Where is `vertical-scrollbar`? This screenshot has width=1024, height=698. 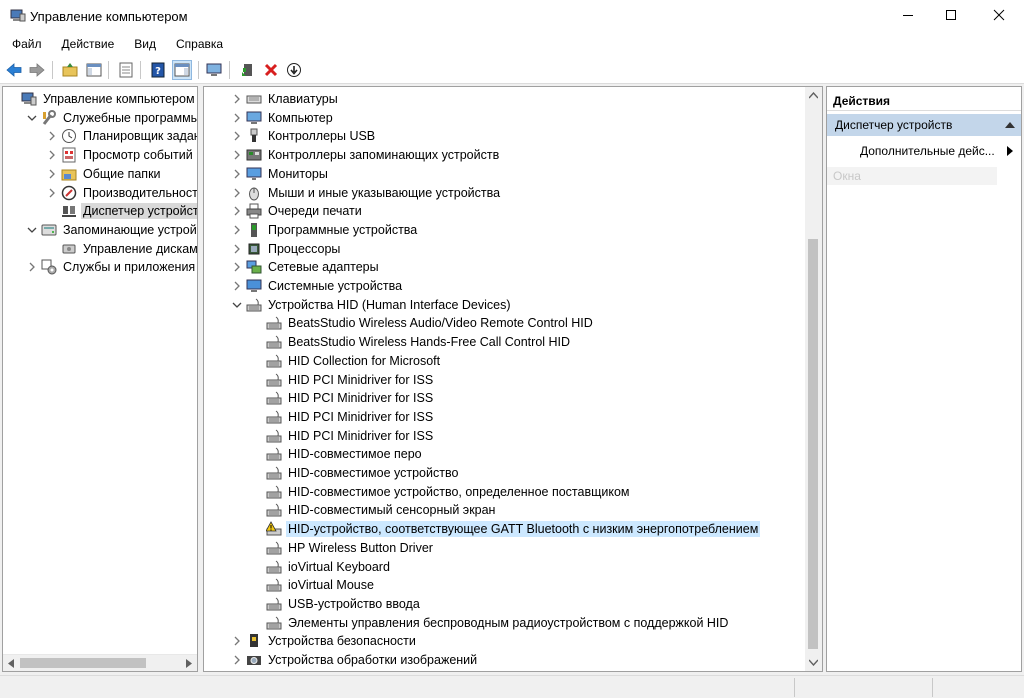 vertical-scrollbar is located at coordinates (813, 379).